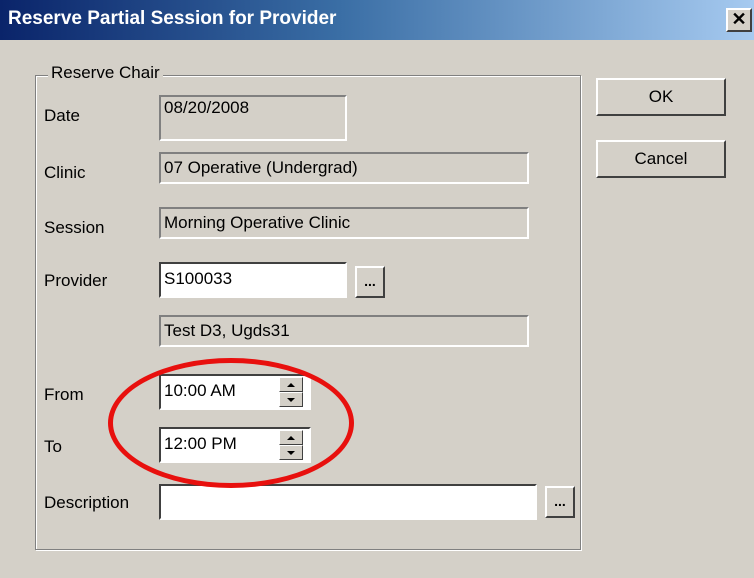 The height and width of the screenshot is (578, 754). Describe the element at coordinates (348, 502) in the screenshot. I see `description-input` at that location.